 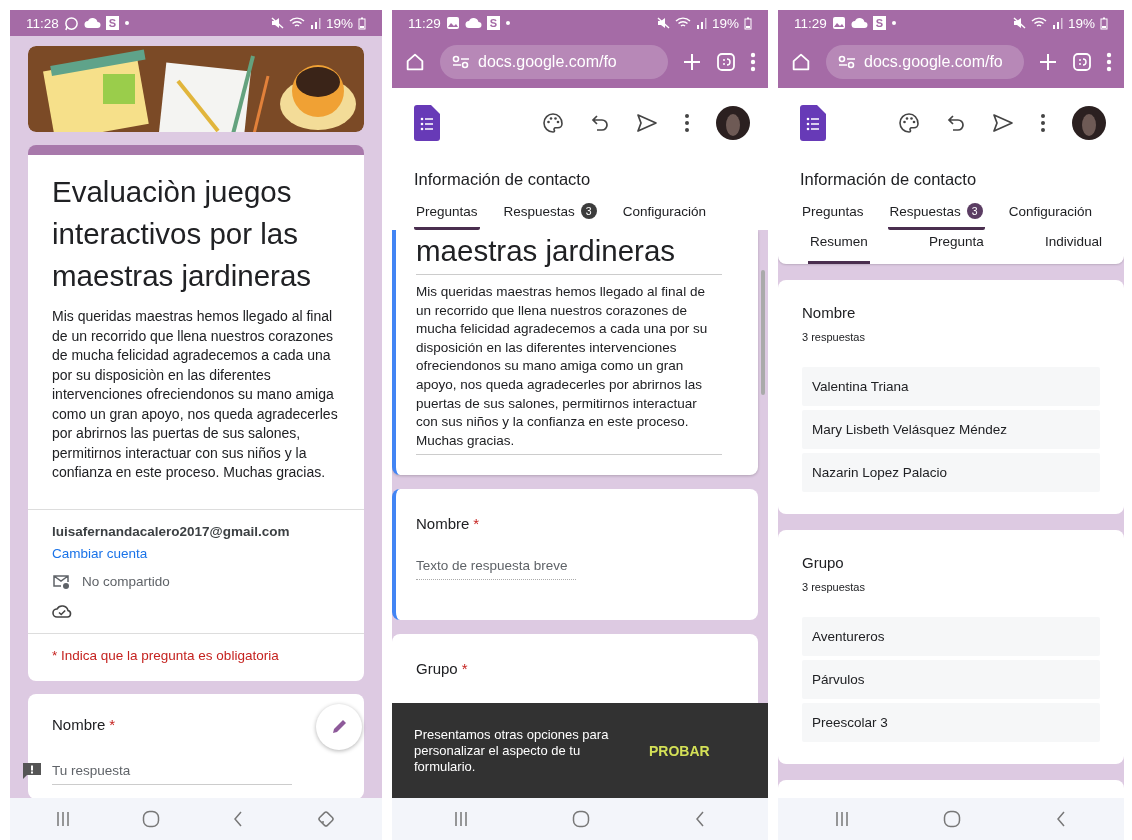 What do you see at coordinates (833, 216) in the screenshot?
I see `tab: Preguntas` at bounding box center [833, 216].